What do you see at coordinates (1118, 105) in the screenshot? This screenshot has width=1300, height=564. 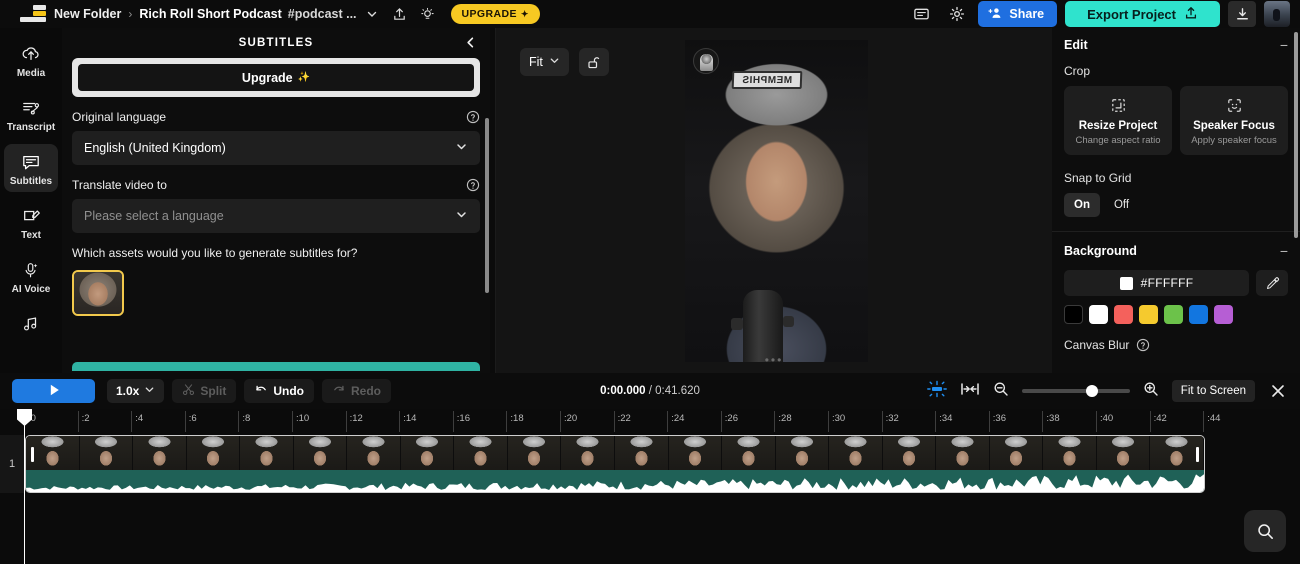 I see `resize-frame-icon` at bounding box center [1118, 105].